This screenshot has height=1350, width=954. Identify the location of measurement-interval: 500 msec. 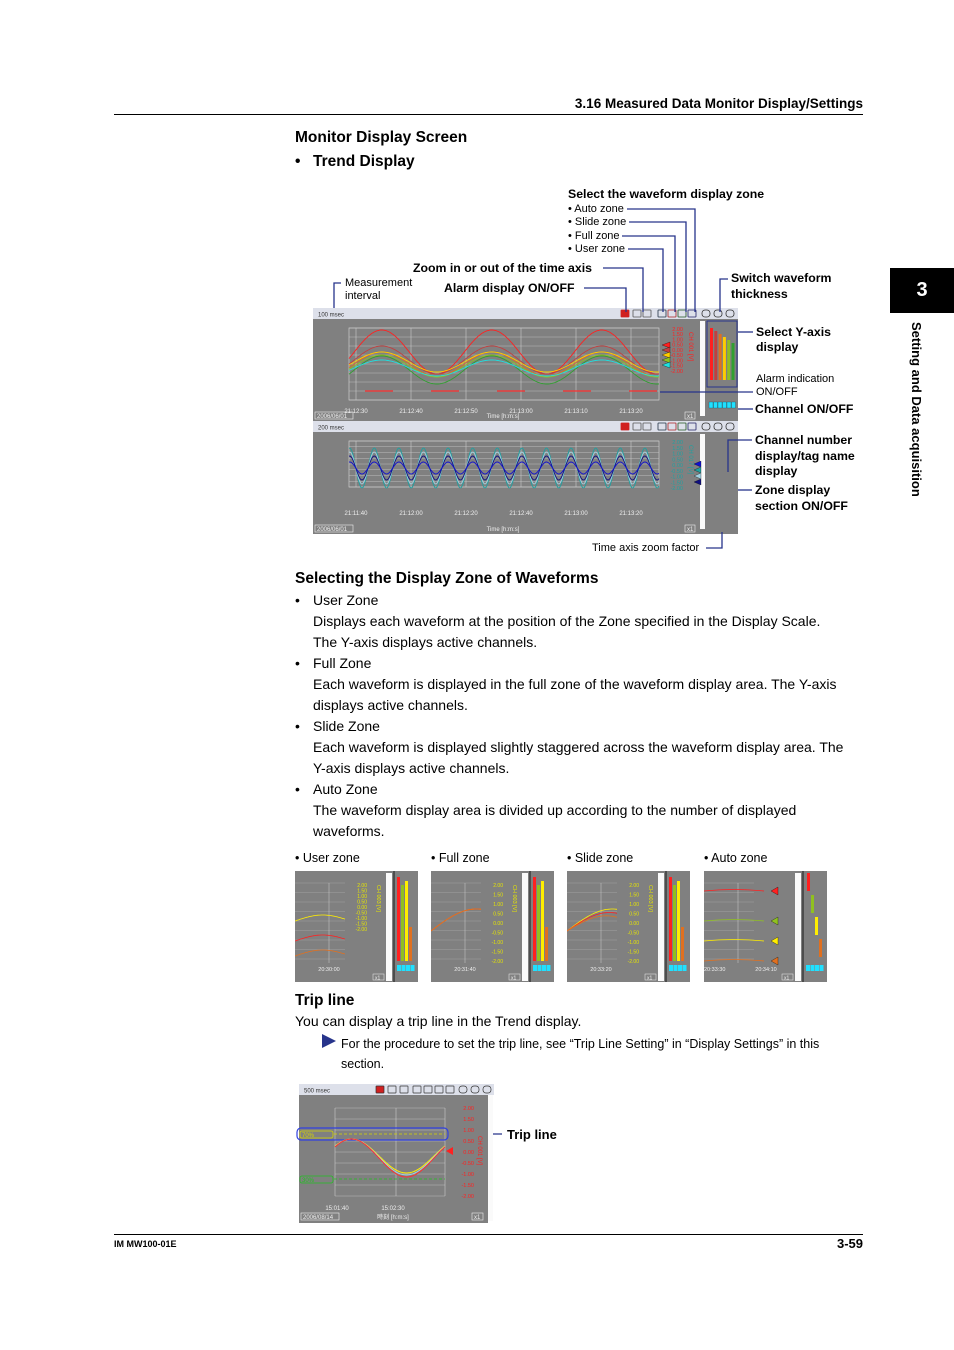
(317, 1092).